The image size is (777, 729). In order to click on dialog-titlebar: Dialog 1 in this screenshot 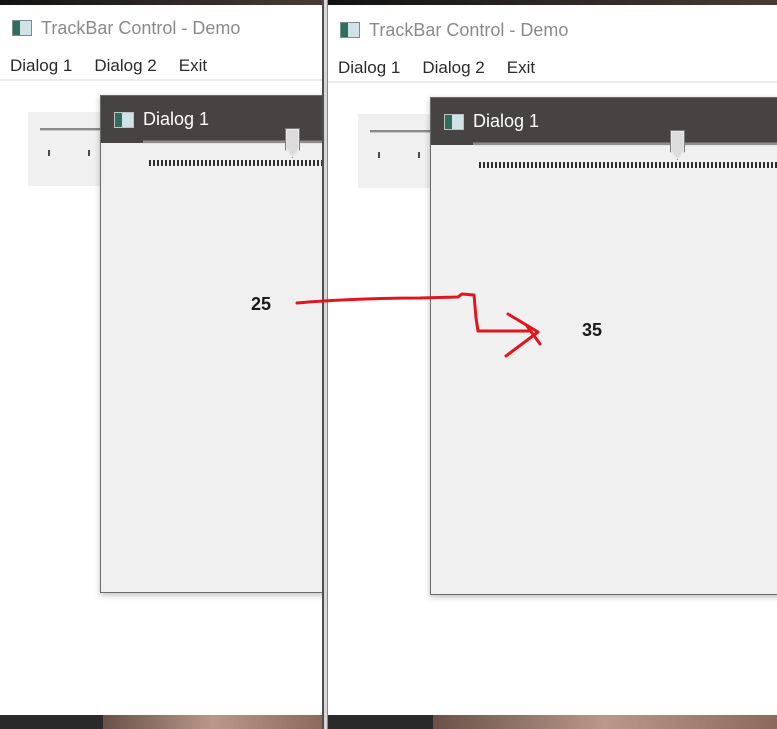, I will do `click(604, 121)`.